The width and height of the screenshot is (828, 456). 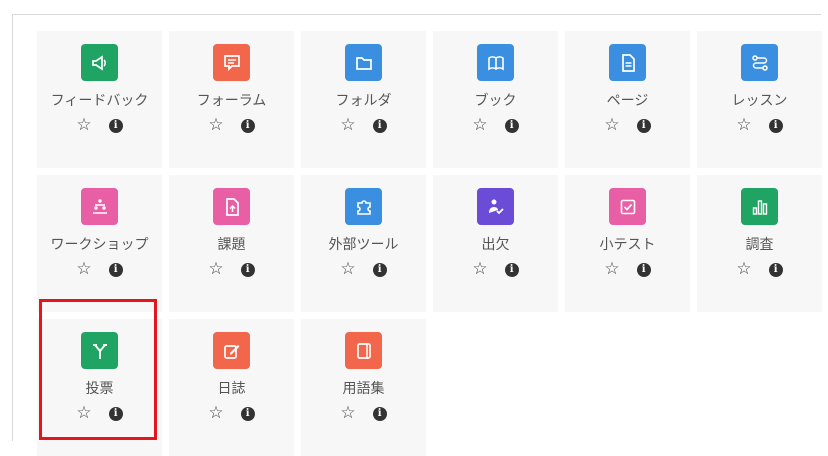 I want to click on activity-tile-journal: 日誌 ☆ i, so click(x=231, y=387).